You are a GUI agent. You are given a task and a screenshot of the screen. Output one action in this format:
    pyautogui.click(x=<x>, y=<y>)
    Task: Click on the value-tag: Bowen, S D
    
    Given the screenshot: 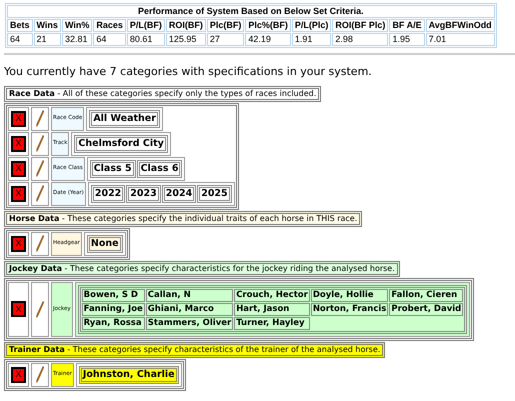 What is the action you would take?
    pyautogui.click(x=113, y=295)
    